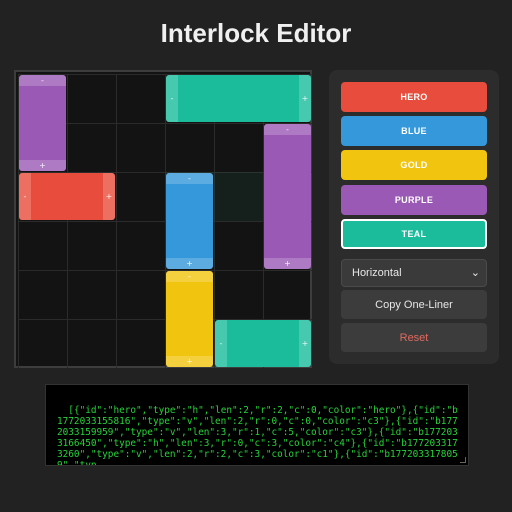 The image size is (512, 512). I want to click on orientation-value: Horizontal, so click(377, 273).